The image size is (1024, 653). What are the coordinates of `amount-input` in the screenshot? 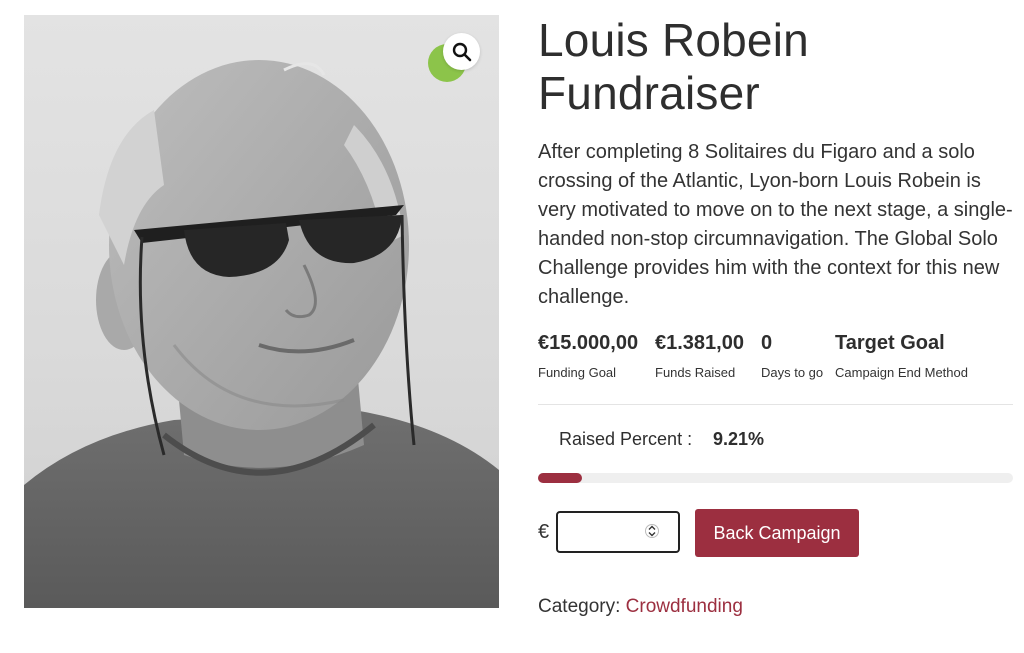 It's located at (618, 532).